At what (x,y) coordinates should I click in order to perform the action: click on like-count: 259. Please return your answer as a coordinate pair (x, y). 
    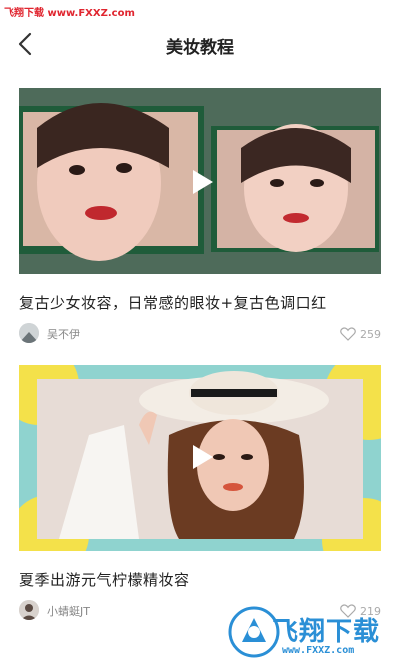
    Looking at the image, I should click on (370, 334).